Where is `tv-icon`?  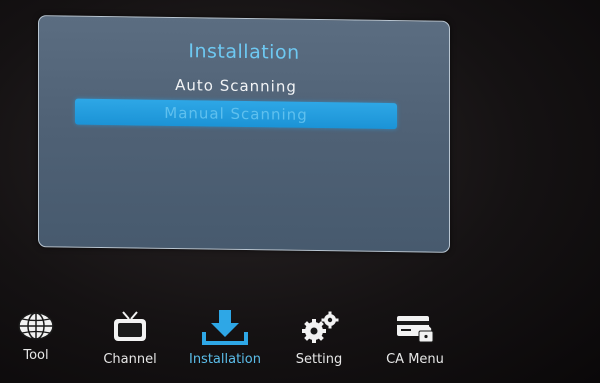
tv-icon is located at coordinates (130, 326).